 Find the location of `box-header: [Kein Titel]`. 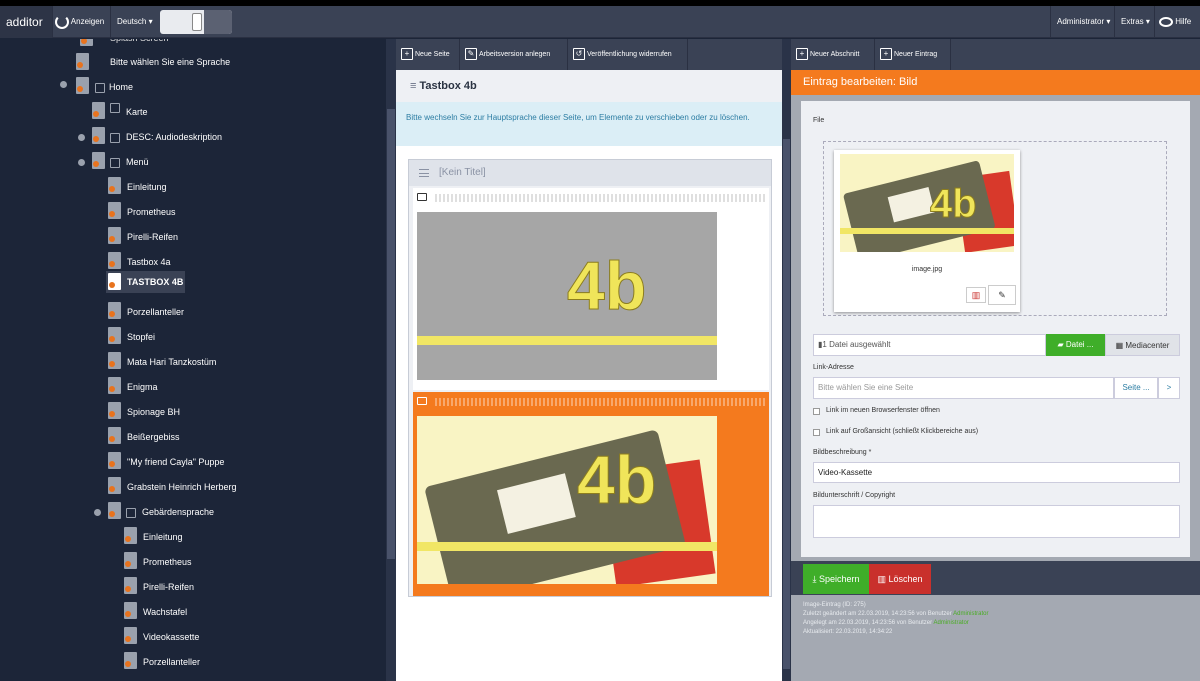

box-header: [Kein Titel] is located at coordinates (590, 173).